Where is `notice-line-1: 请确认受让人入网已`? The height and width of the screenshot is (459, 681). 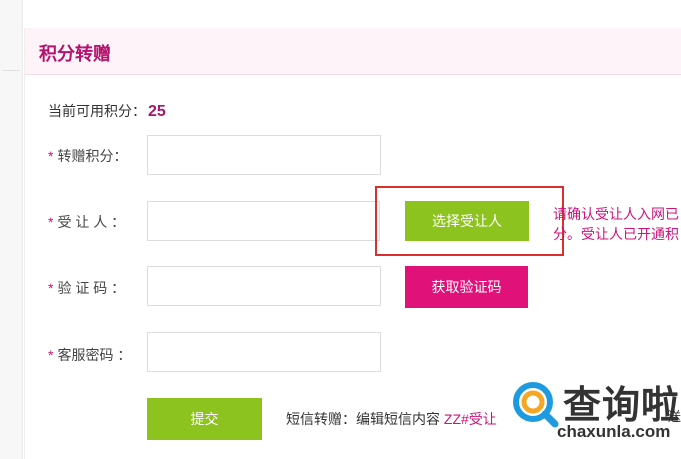 notice-line-1: 请确认受让人入网已 is located at coordinates (616, 214).